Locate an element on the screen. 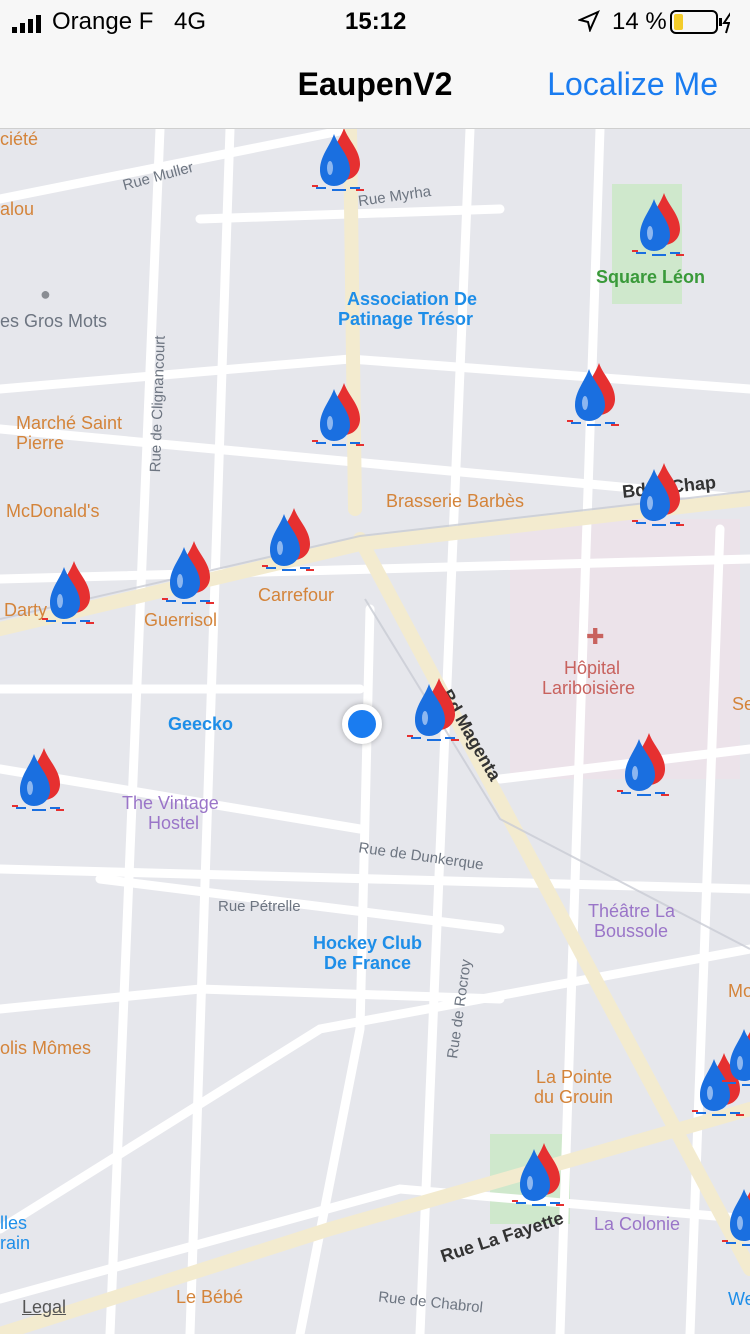 This screenshot has height=1334, width=750. label-brasserie: Brasserie Barbès is located at coordinates (455, 501).